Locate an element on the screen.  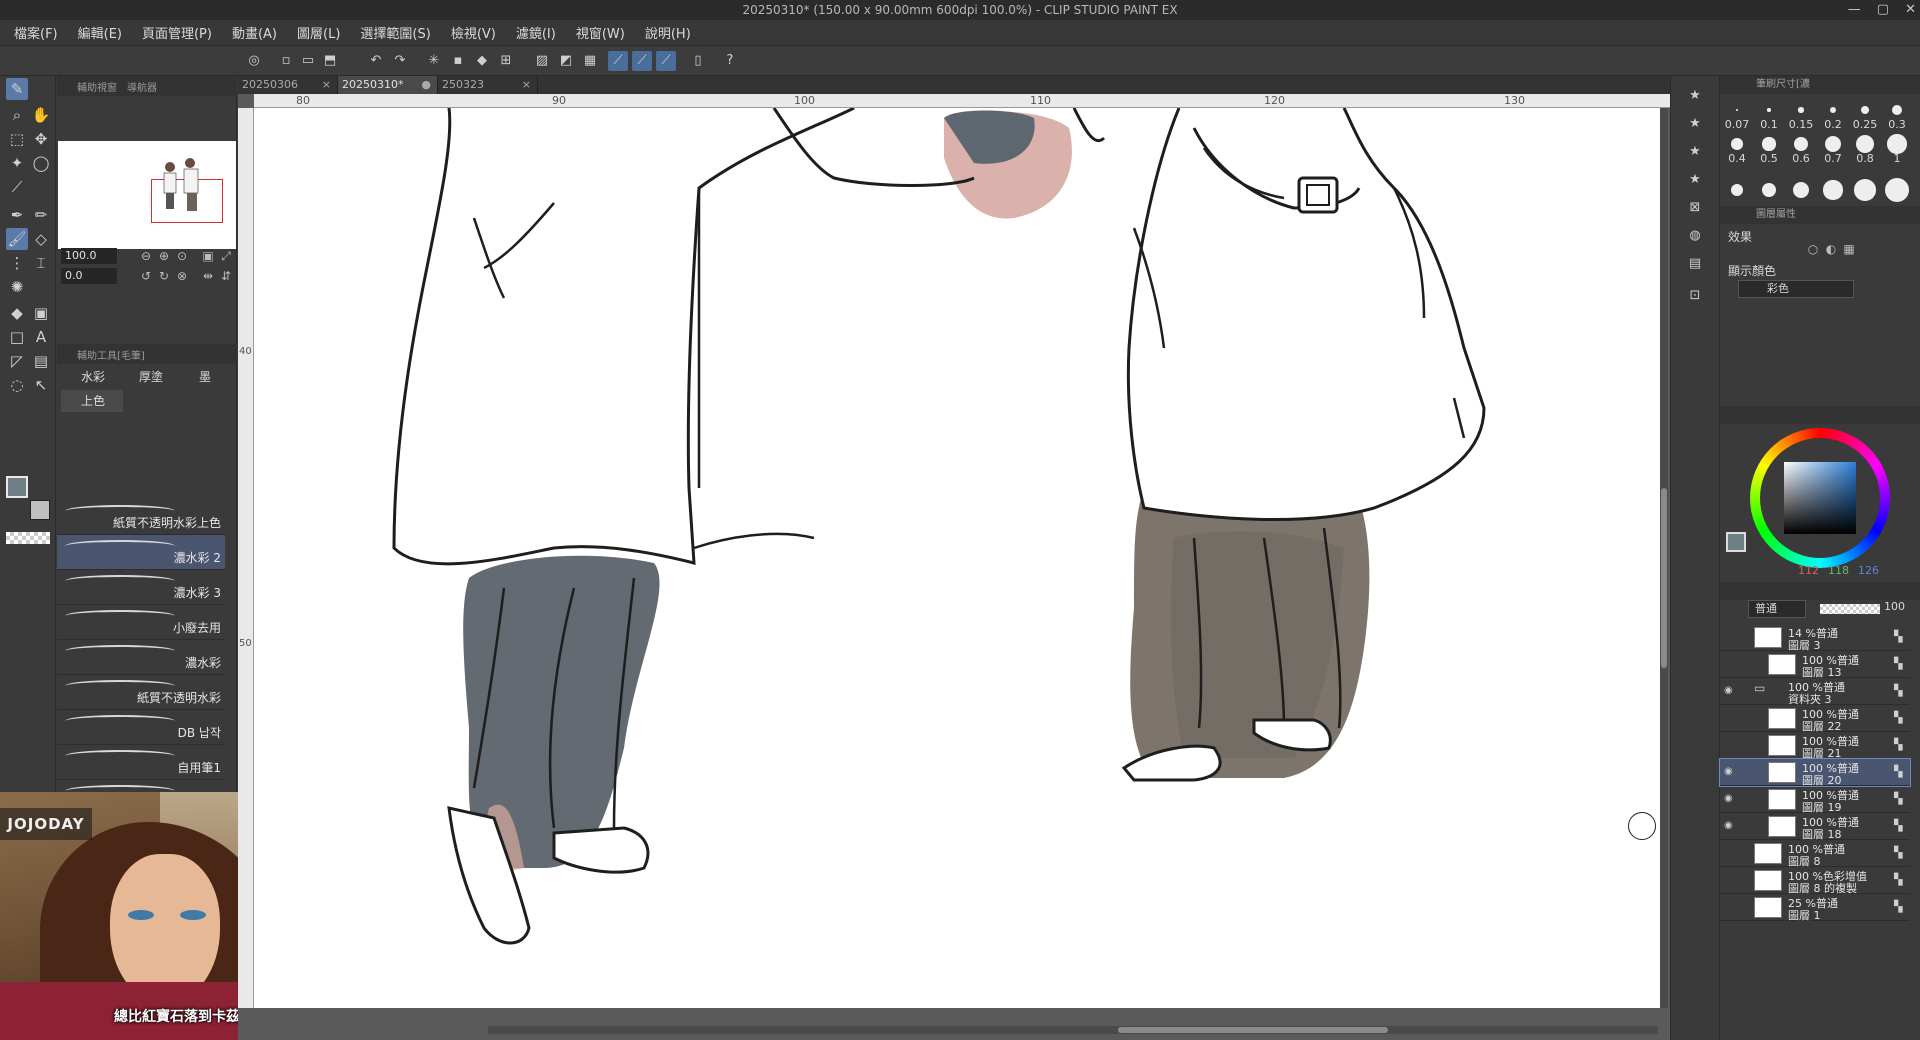
text-tool-icon: A is located at coordinates (41, 337).